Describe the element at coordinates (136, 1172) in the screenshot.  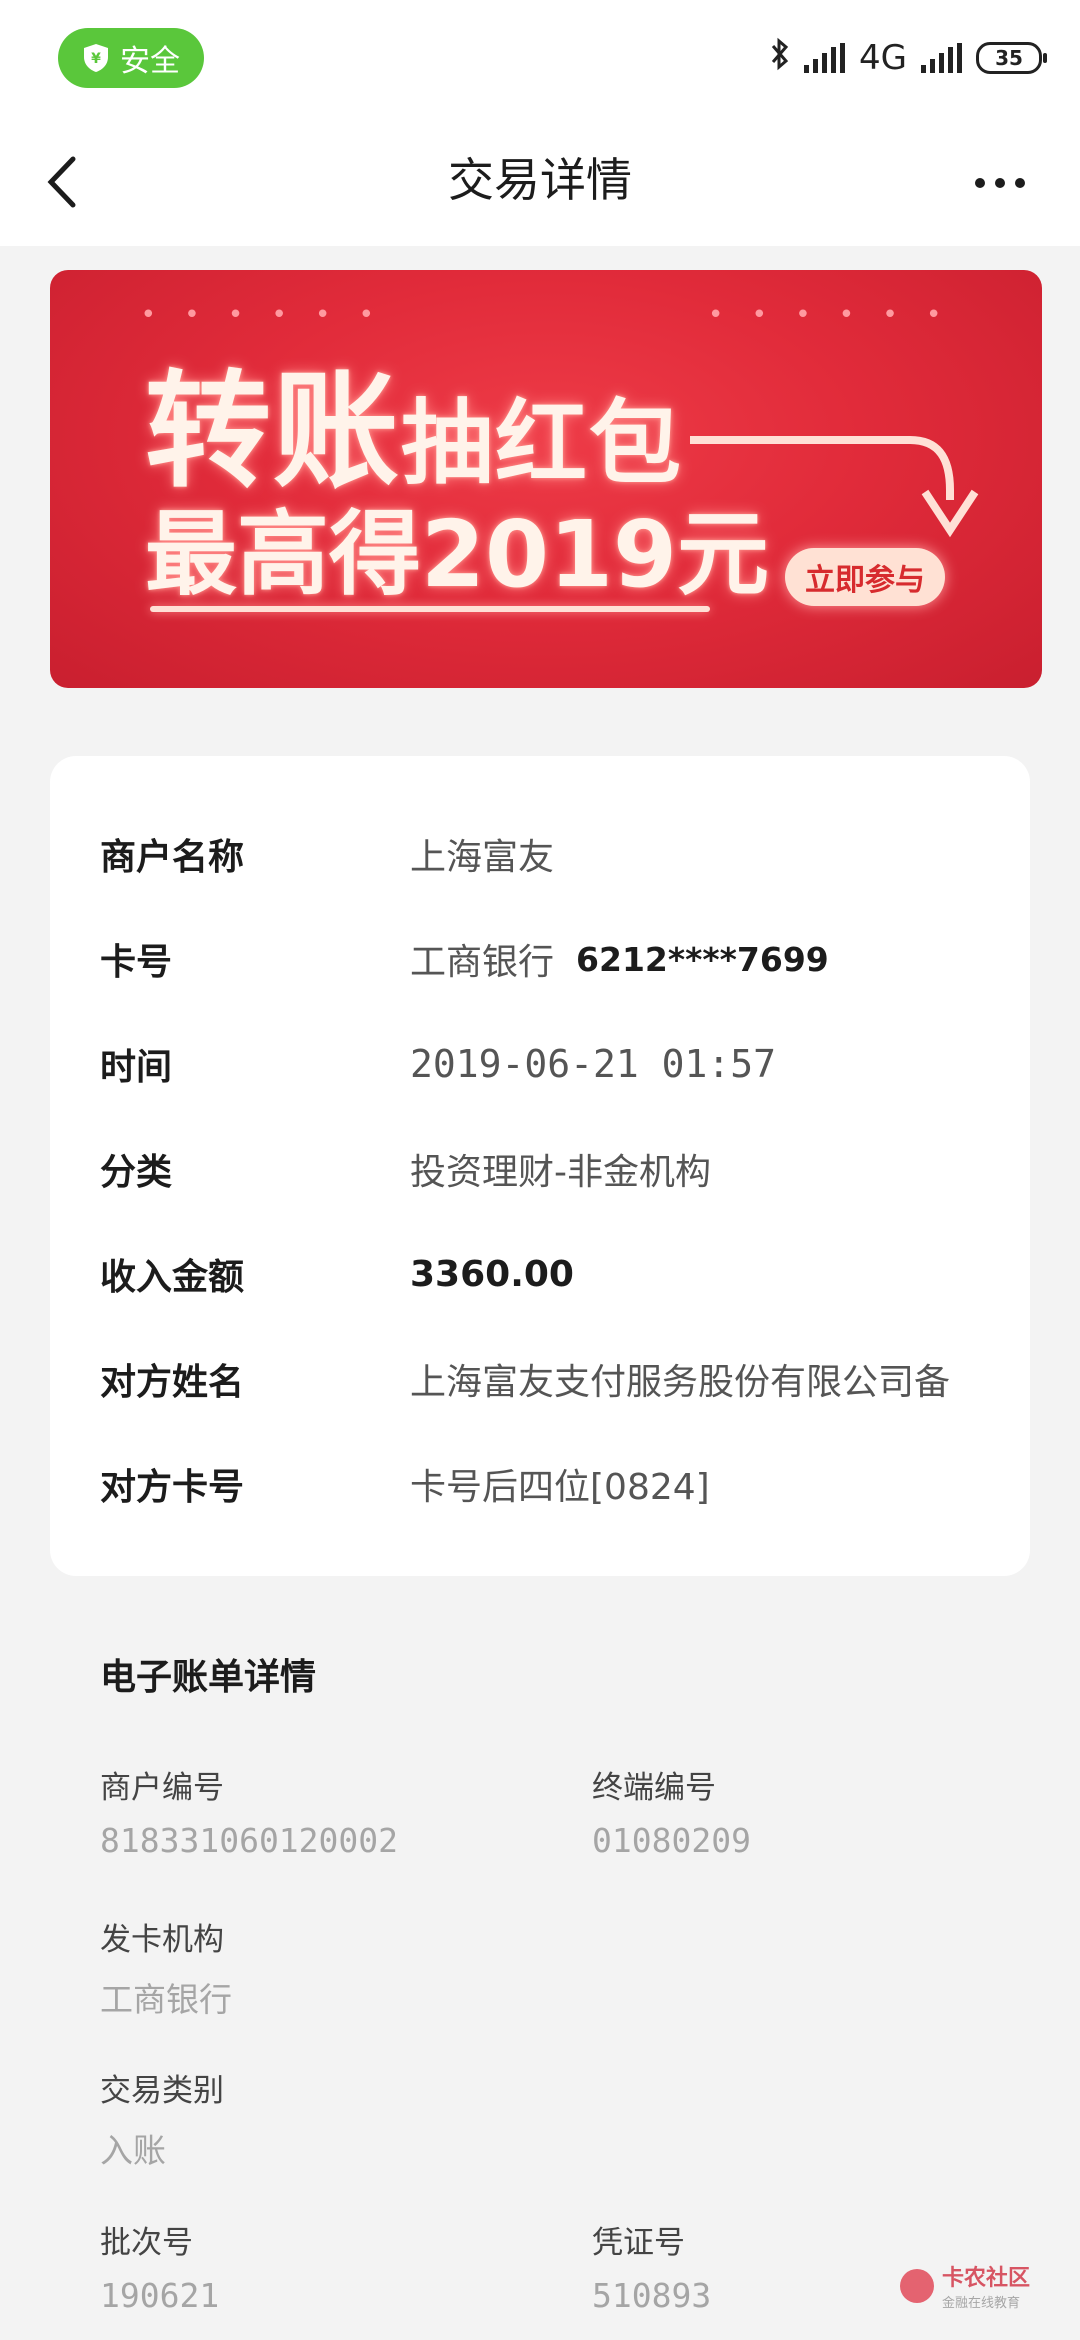
I see `detail-label: 分类` at that location.